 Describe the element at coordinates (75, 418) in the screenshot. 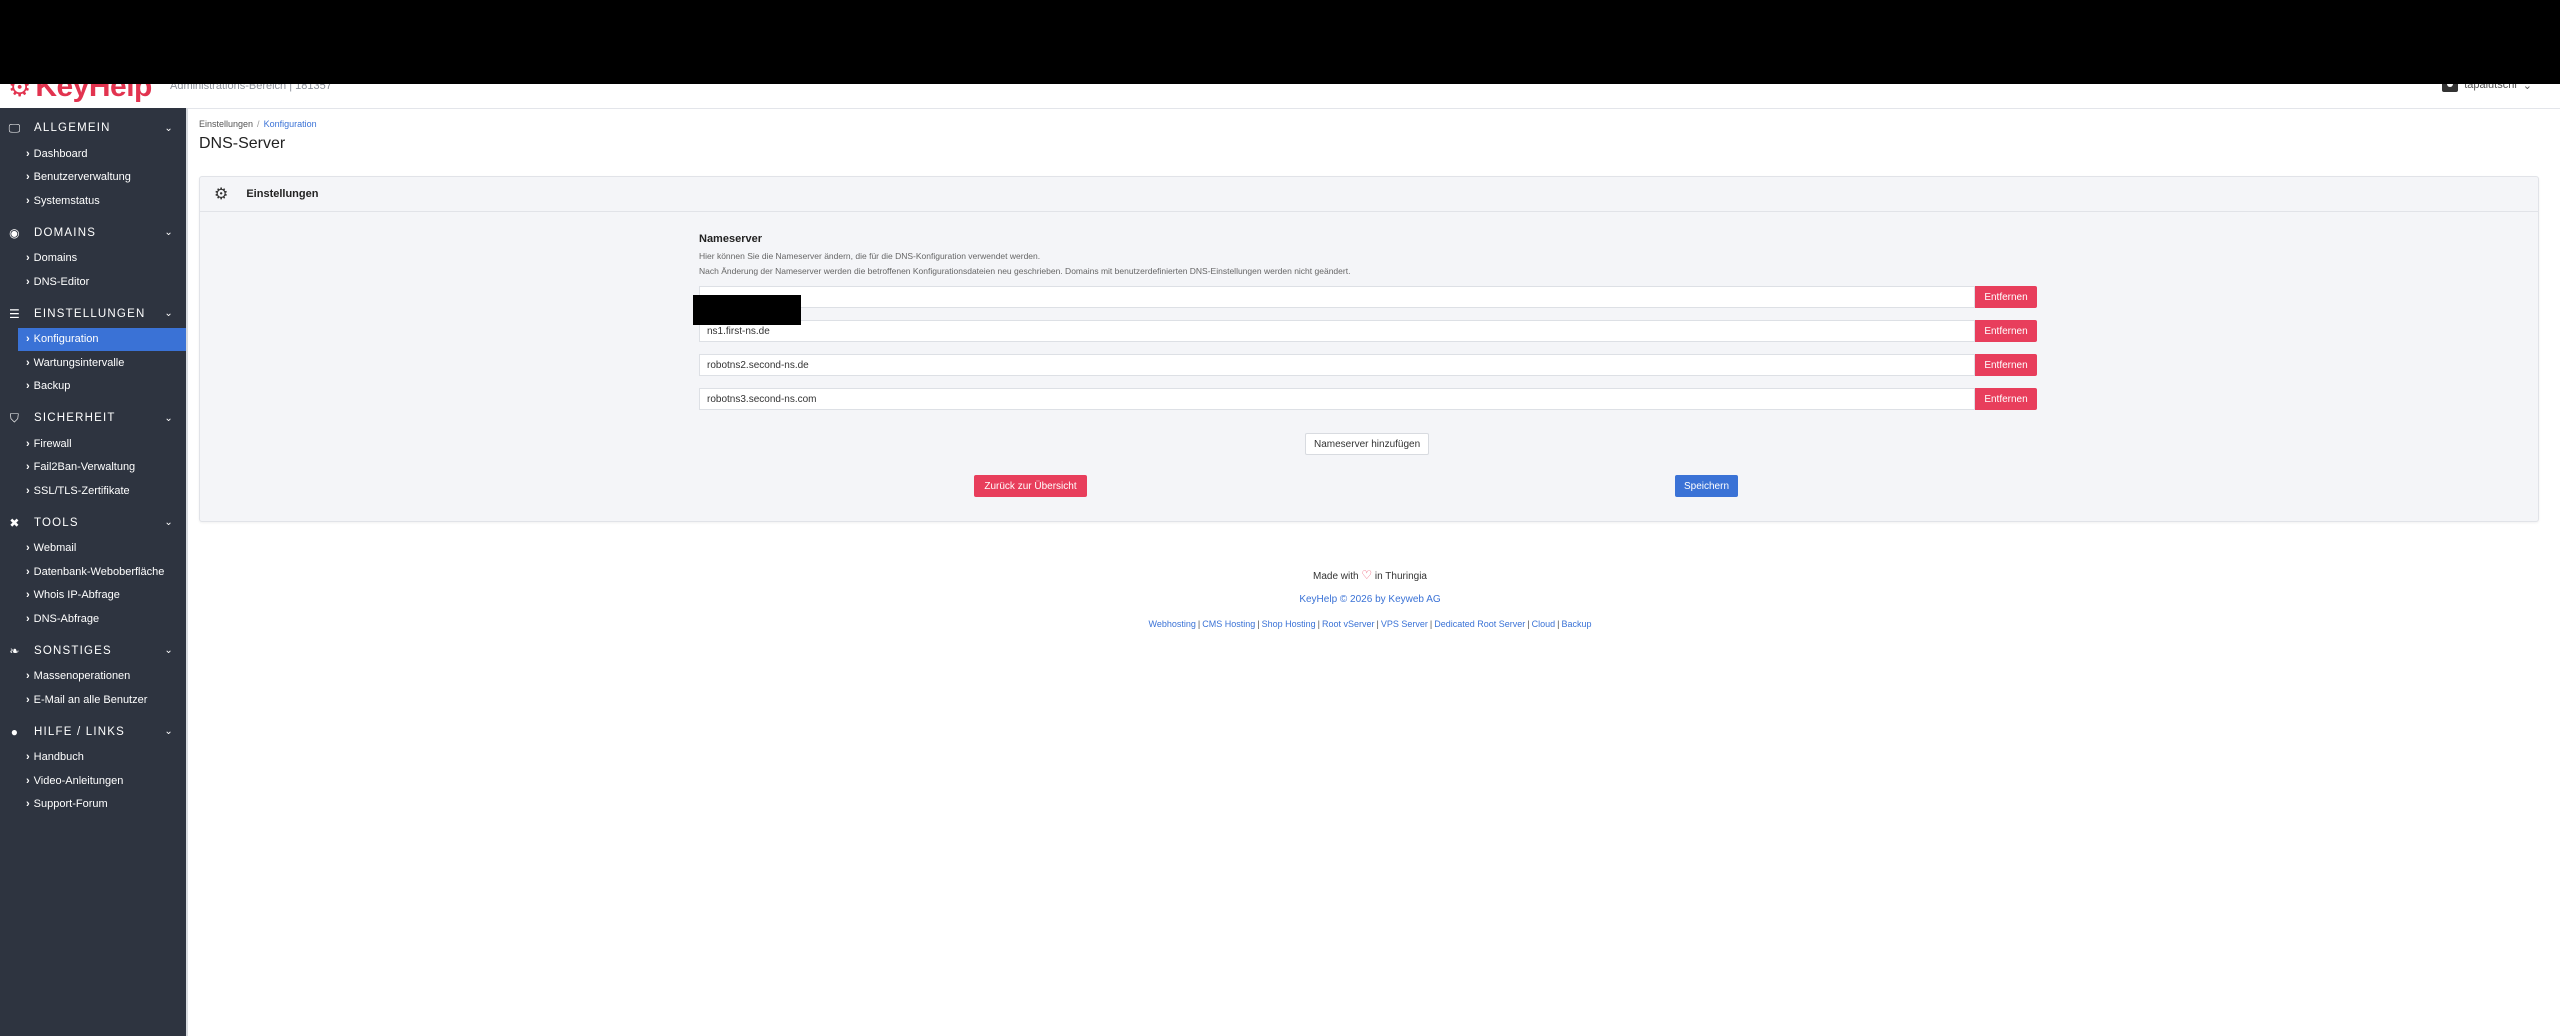

I see `sidebar-section-title: SICHERHEIT` at that location.